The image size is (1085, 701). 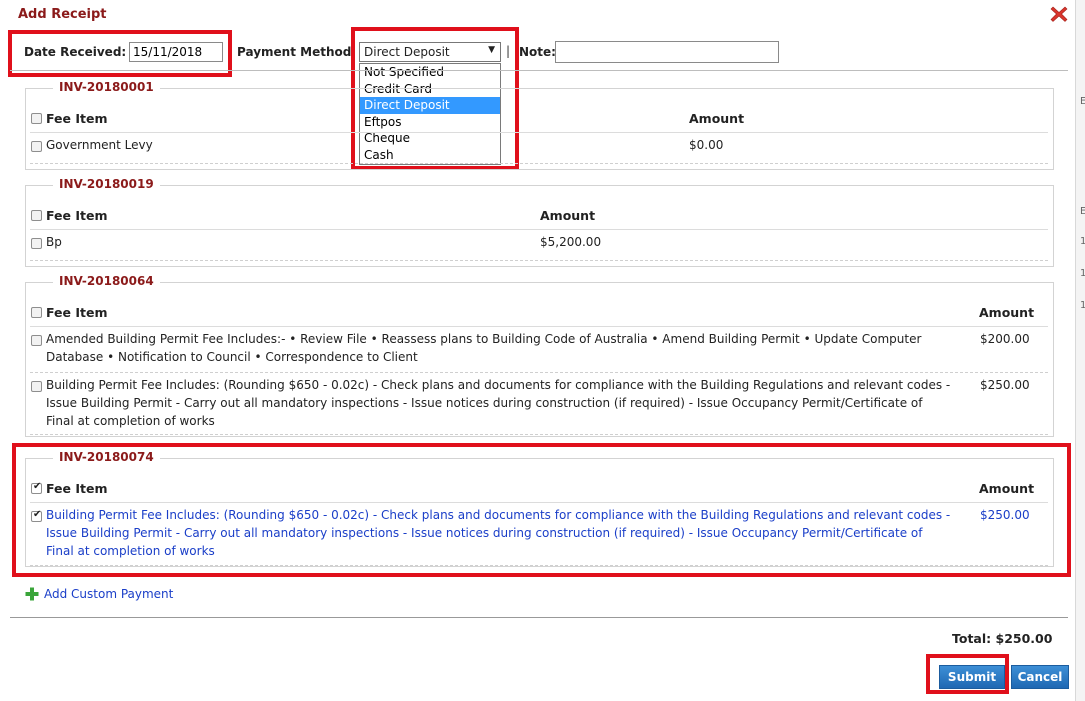 I want to click on fee-item-amount: $0.00, so click(x=706, y=145).